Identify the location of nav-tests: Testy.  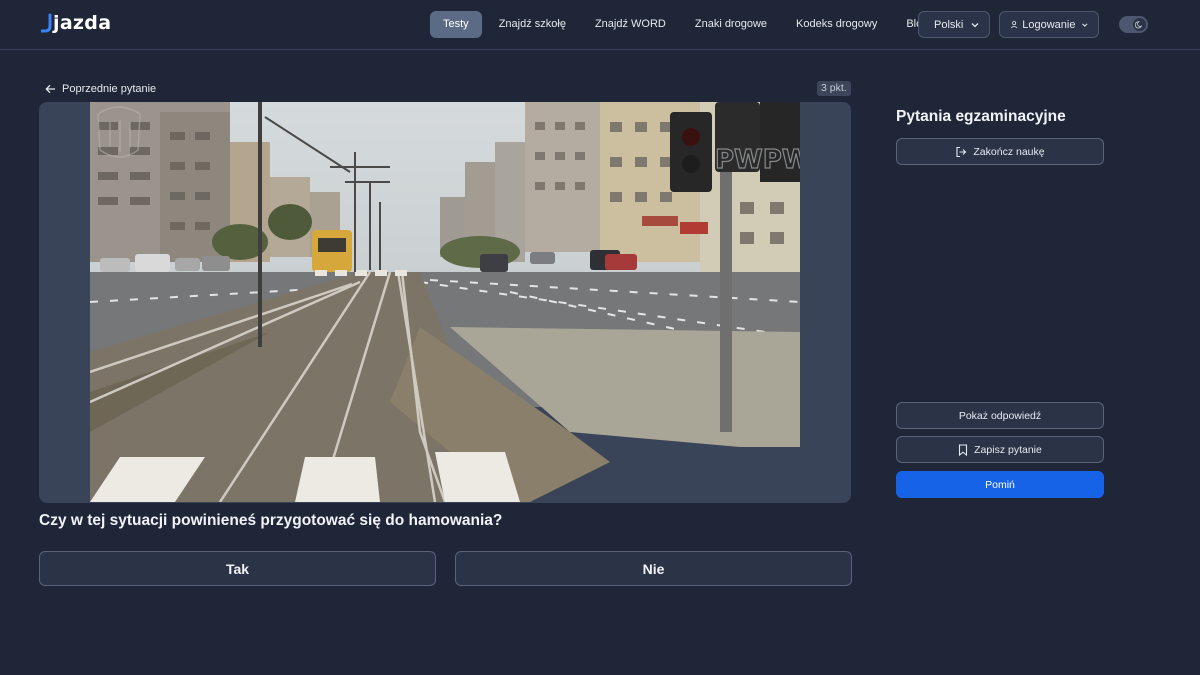
(456, 24).